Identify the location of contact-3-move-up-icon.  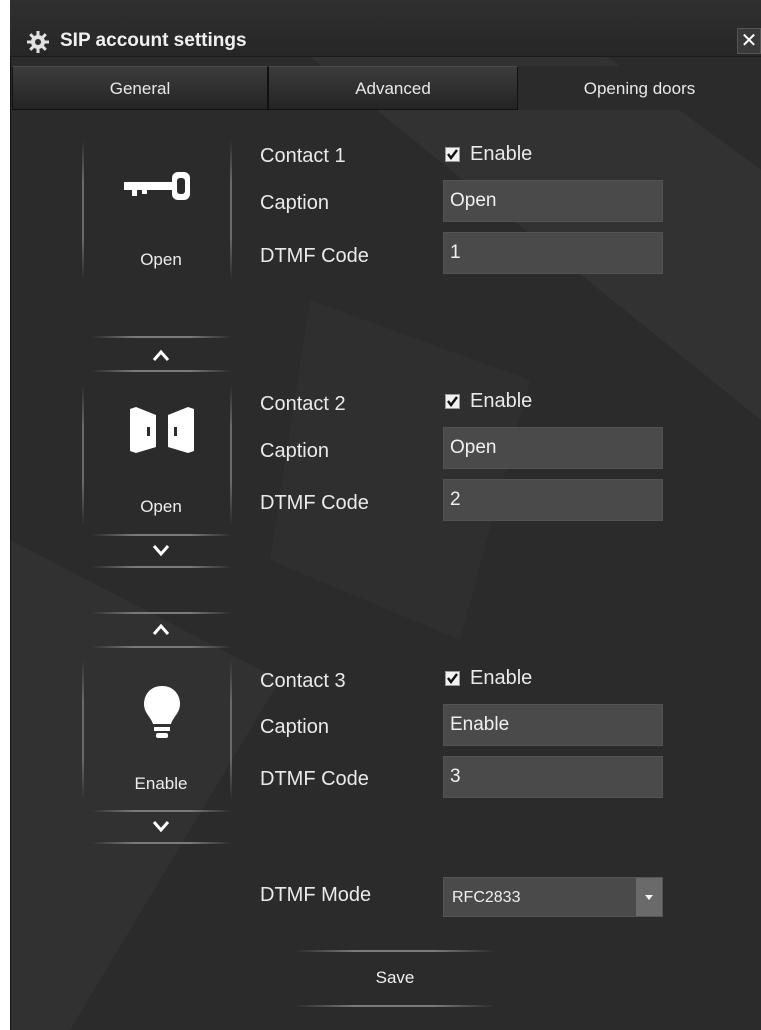
(161, 630).